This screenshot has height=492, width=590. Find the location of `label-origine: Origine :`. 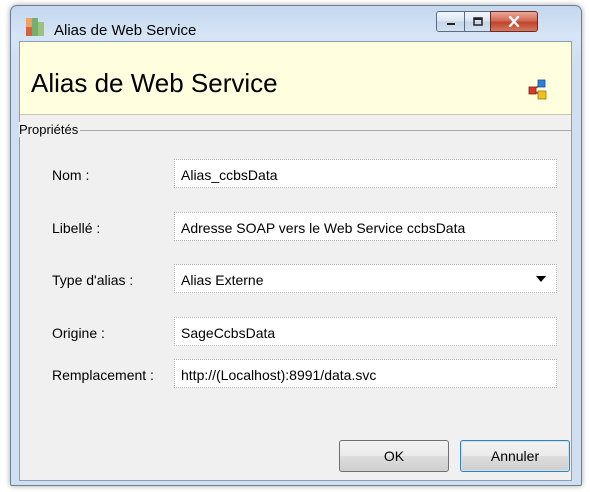

label-origine: Origine : is located at coordinates (78, 333).